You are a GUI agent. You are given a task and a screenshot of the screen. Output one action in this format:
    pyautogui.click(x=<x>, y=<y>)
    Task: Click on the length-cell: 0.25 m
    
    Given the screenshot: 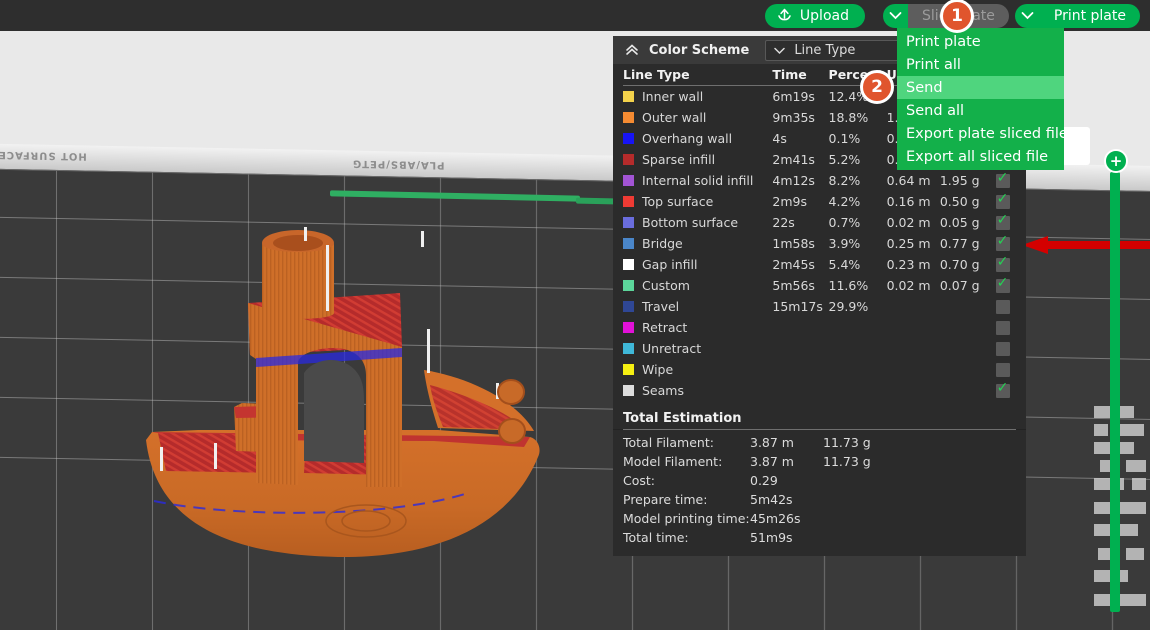 What is the action you would take?
    pyautogui.click(x=908, y=243)
    